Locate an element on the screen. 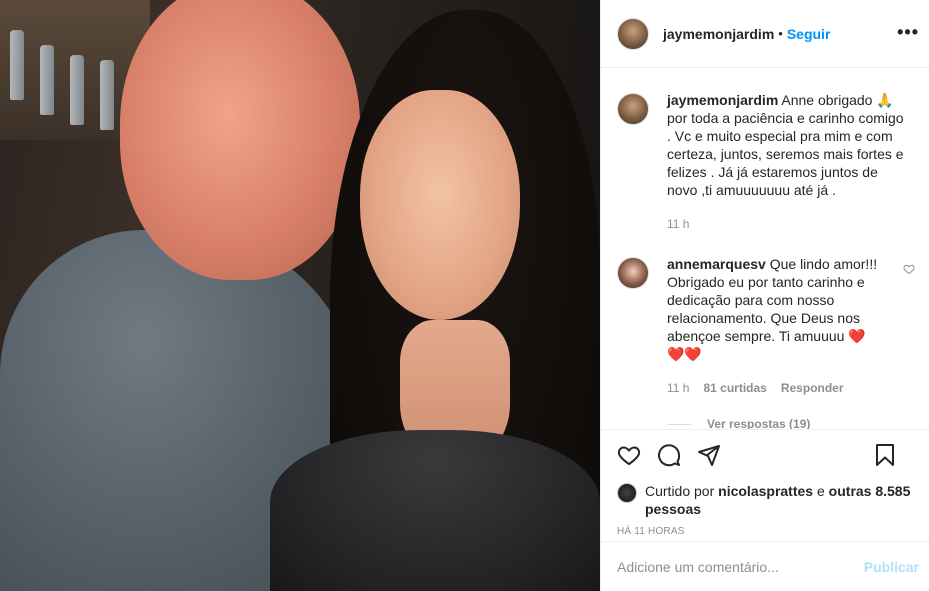 The height and width of the screenshot is (591, 929). comment-likes: 81 curtidas is located at coordinates (734, 388).